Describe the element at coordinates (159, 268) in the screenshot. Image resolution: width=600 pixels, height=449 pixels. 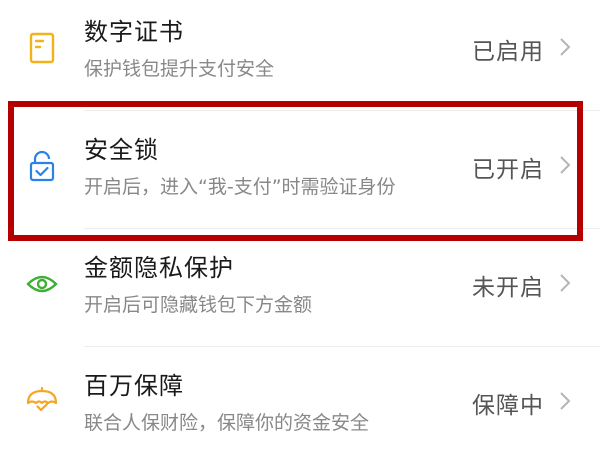
I see `row-title: 金额隐私保护` at that location.